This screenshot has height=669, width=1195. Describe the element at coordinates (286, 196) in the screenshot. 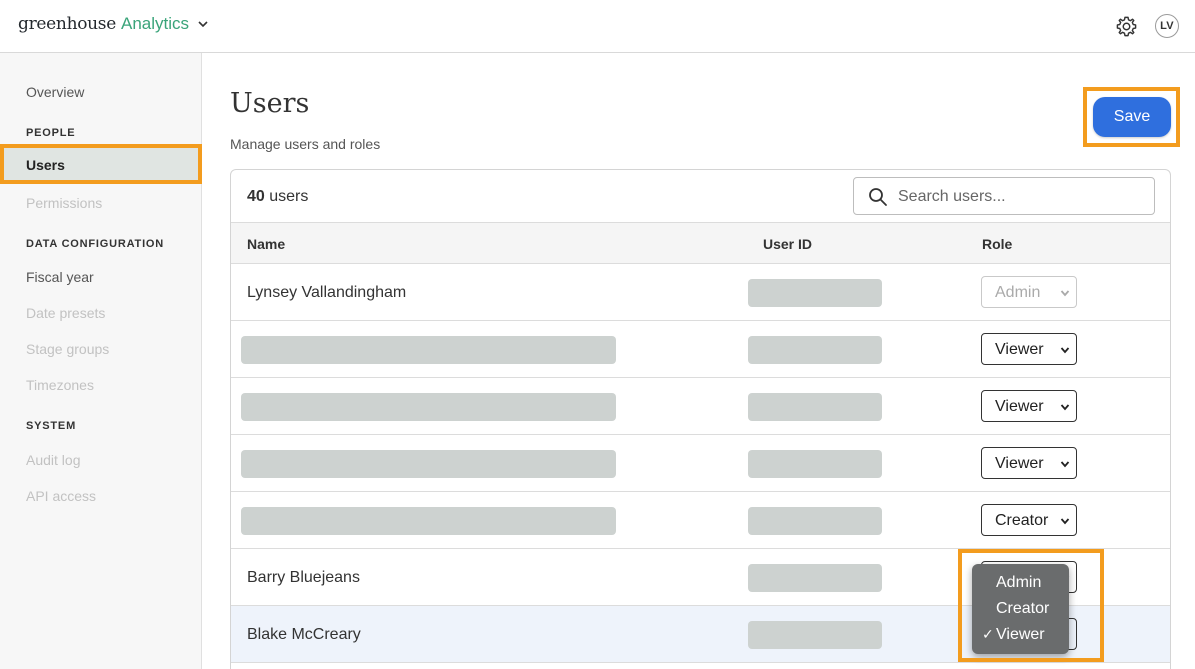

I see `user-count-suffix: users` at that location.